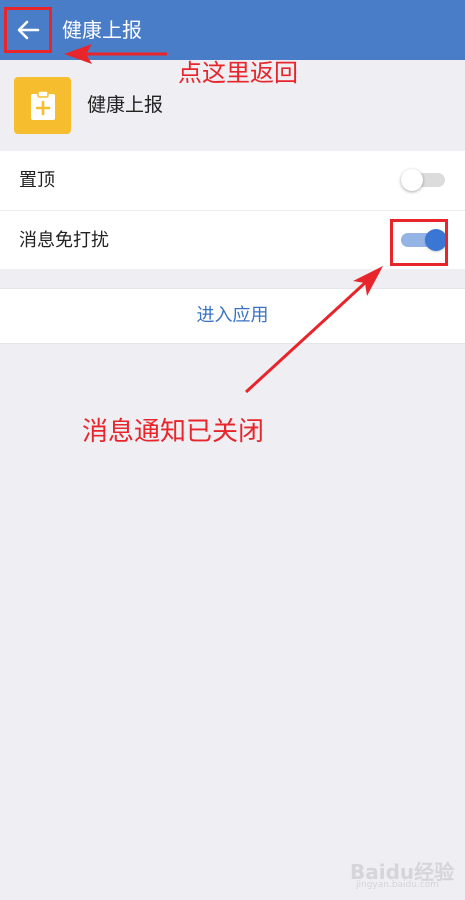 The image size is (465, 900). Describe the element at coordinates (115, 54) in the screenshot. I see `back-arrow-annotation` at that location.